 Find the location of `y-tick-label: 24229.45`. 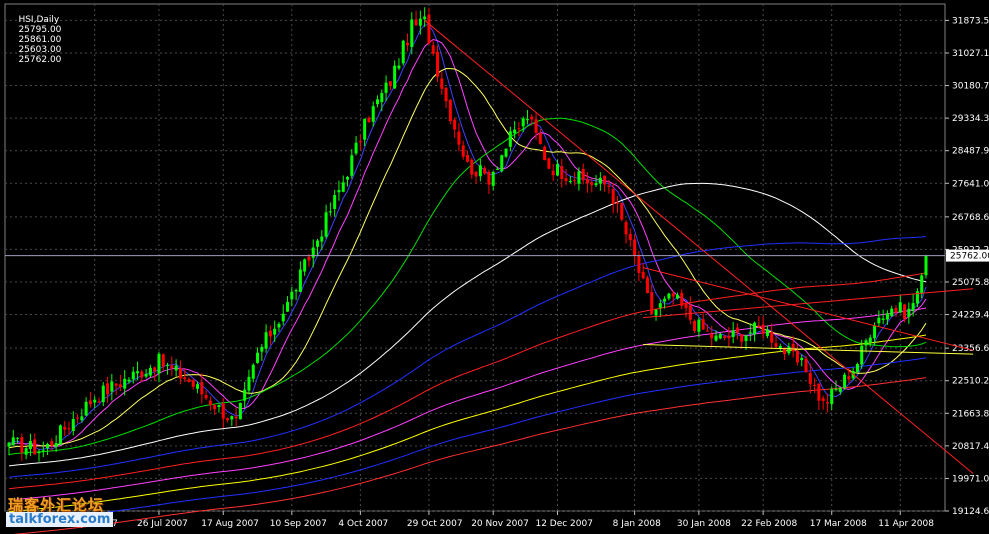

y-tick-label: 24229.45 is located at coordinates (970, 316).